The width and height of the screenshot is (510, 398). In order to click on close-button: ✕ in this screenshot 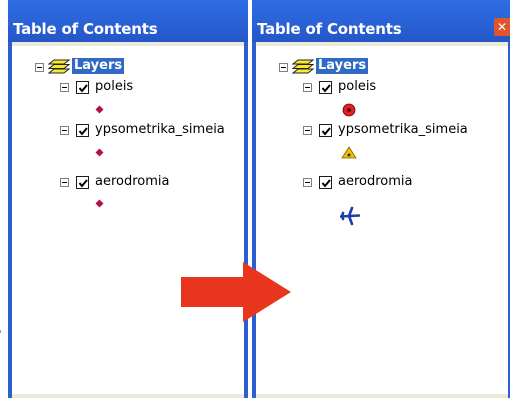, I will do `click(502, 27)`.